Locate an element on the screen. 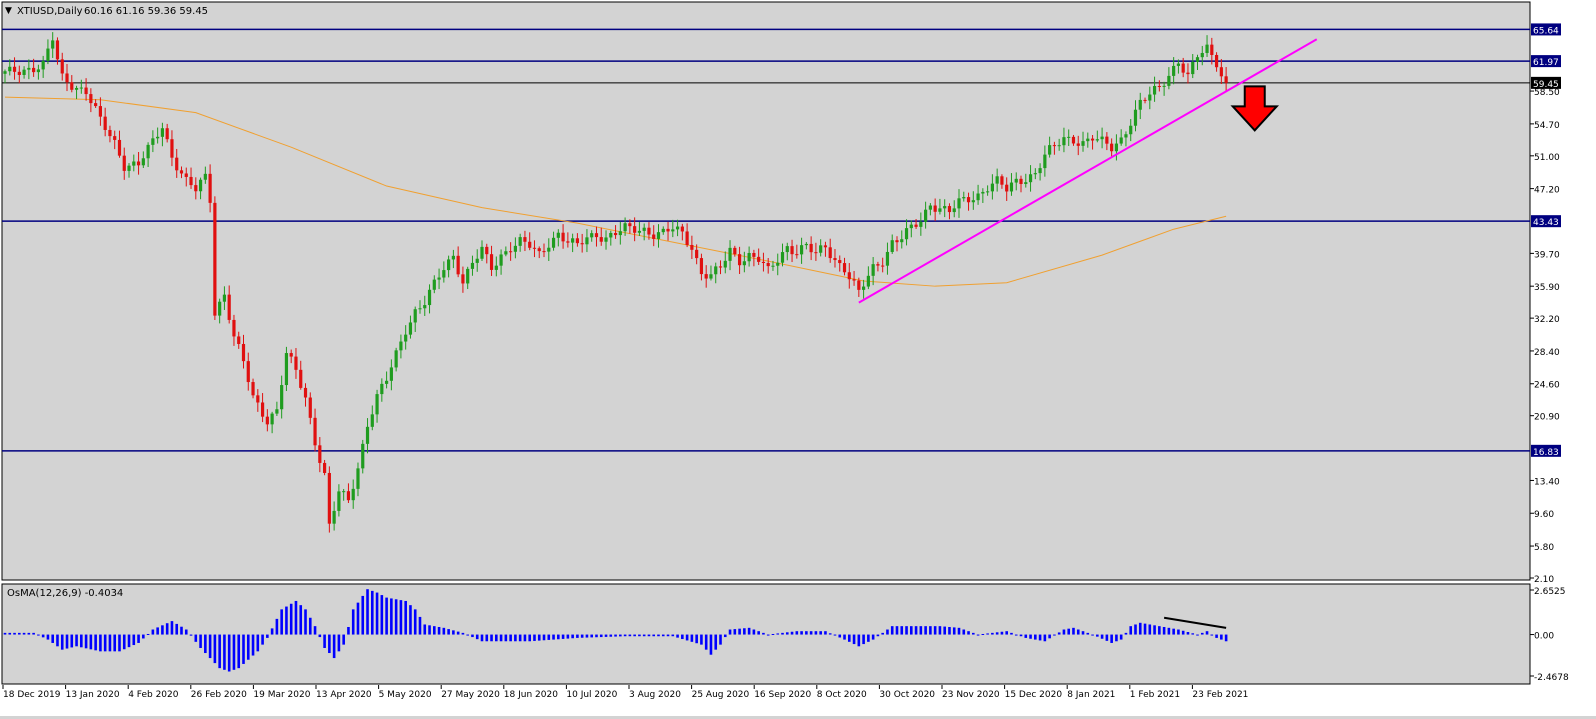 The width and height of the screenshot is (1596, 719). ohlc-readout: 60.16 61.16 59.36 59.45 is located at coordinates (146, 11).